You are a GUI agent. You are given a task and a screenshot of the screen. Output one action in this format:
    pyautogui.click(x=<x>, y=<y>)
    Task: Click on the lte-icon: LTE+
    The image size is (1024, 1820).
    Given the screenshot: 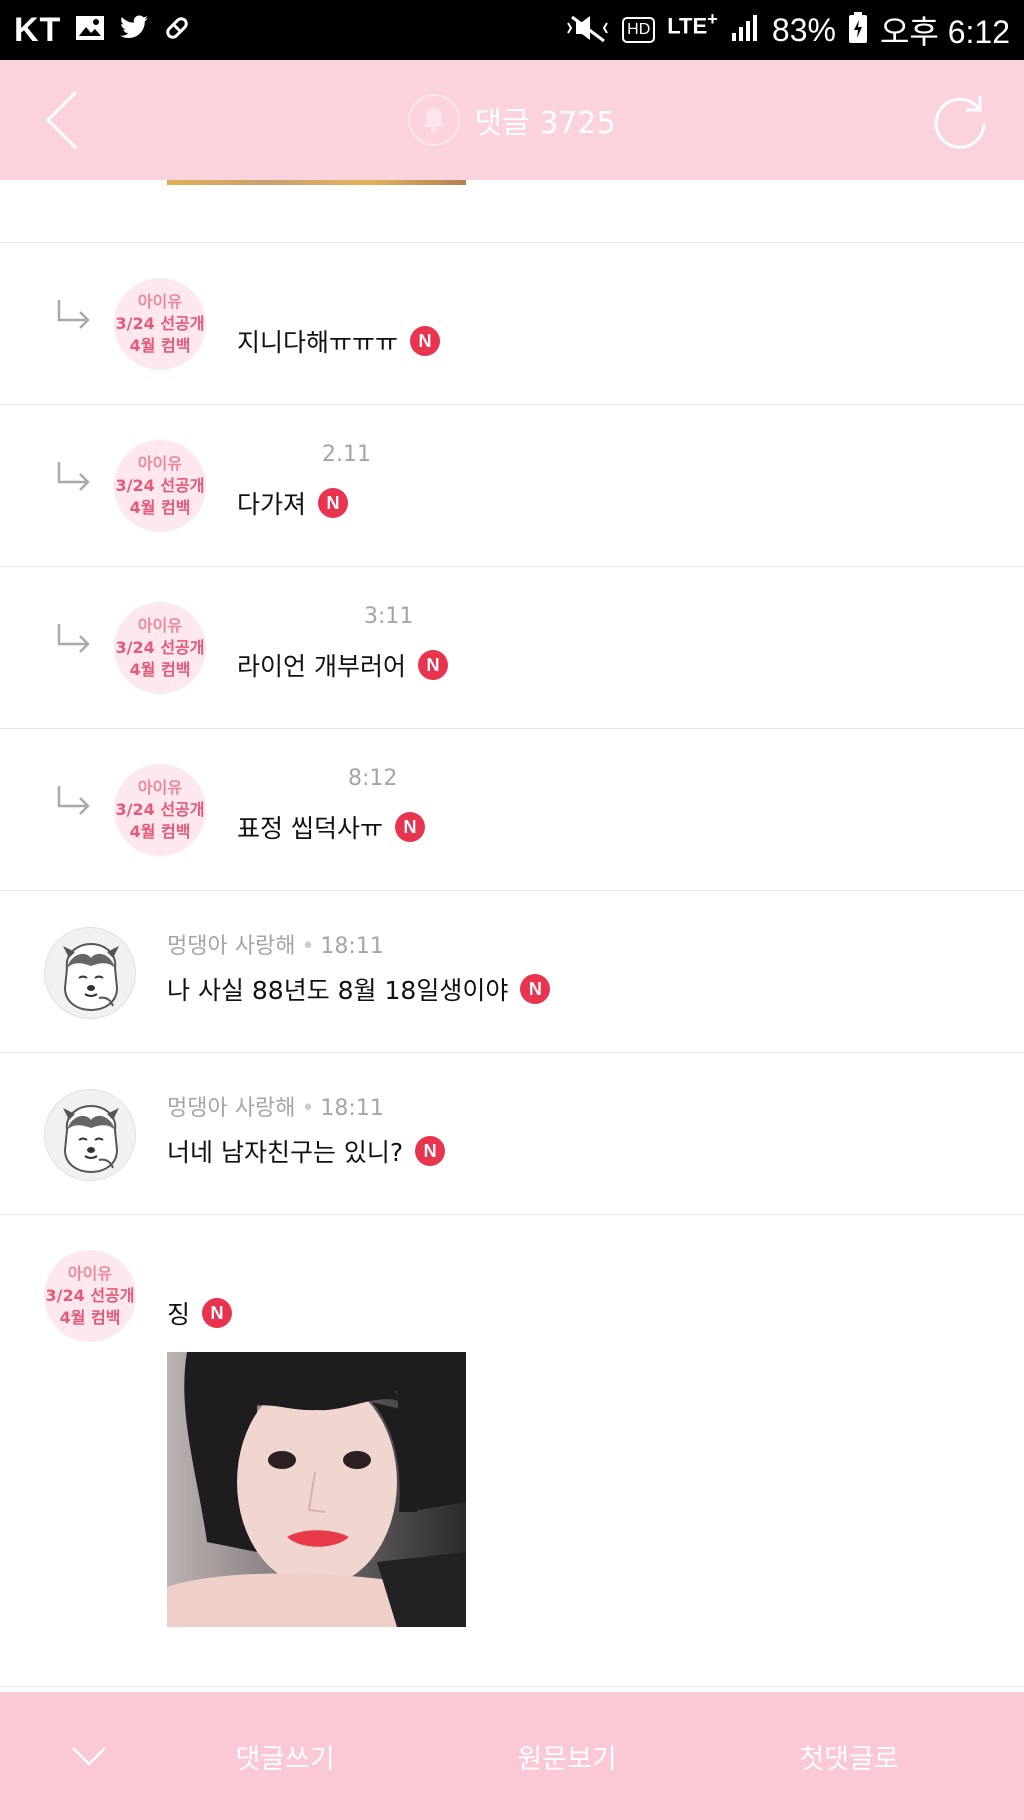 What is the action you would take?
    pyautogui.click(x=692, y=23)
    